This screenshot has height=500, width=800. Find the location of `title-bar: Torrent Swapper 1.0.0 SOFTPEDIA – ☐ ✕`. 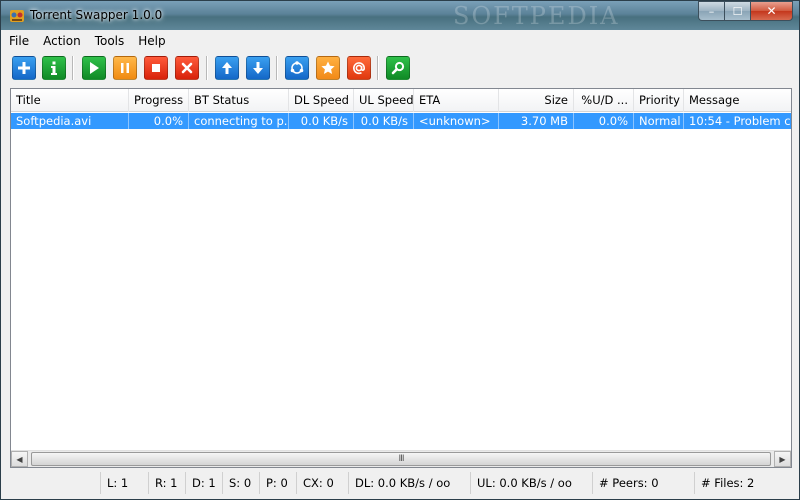

title-bar: Torrent Swapper 1.0.0 SOFTPEDIA – ☐ ✕ is located at coordinates (400, 15).